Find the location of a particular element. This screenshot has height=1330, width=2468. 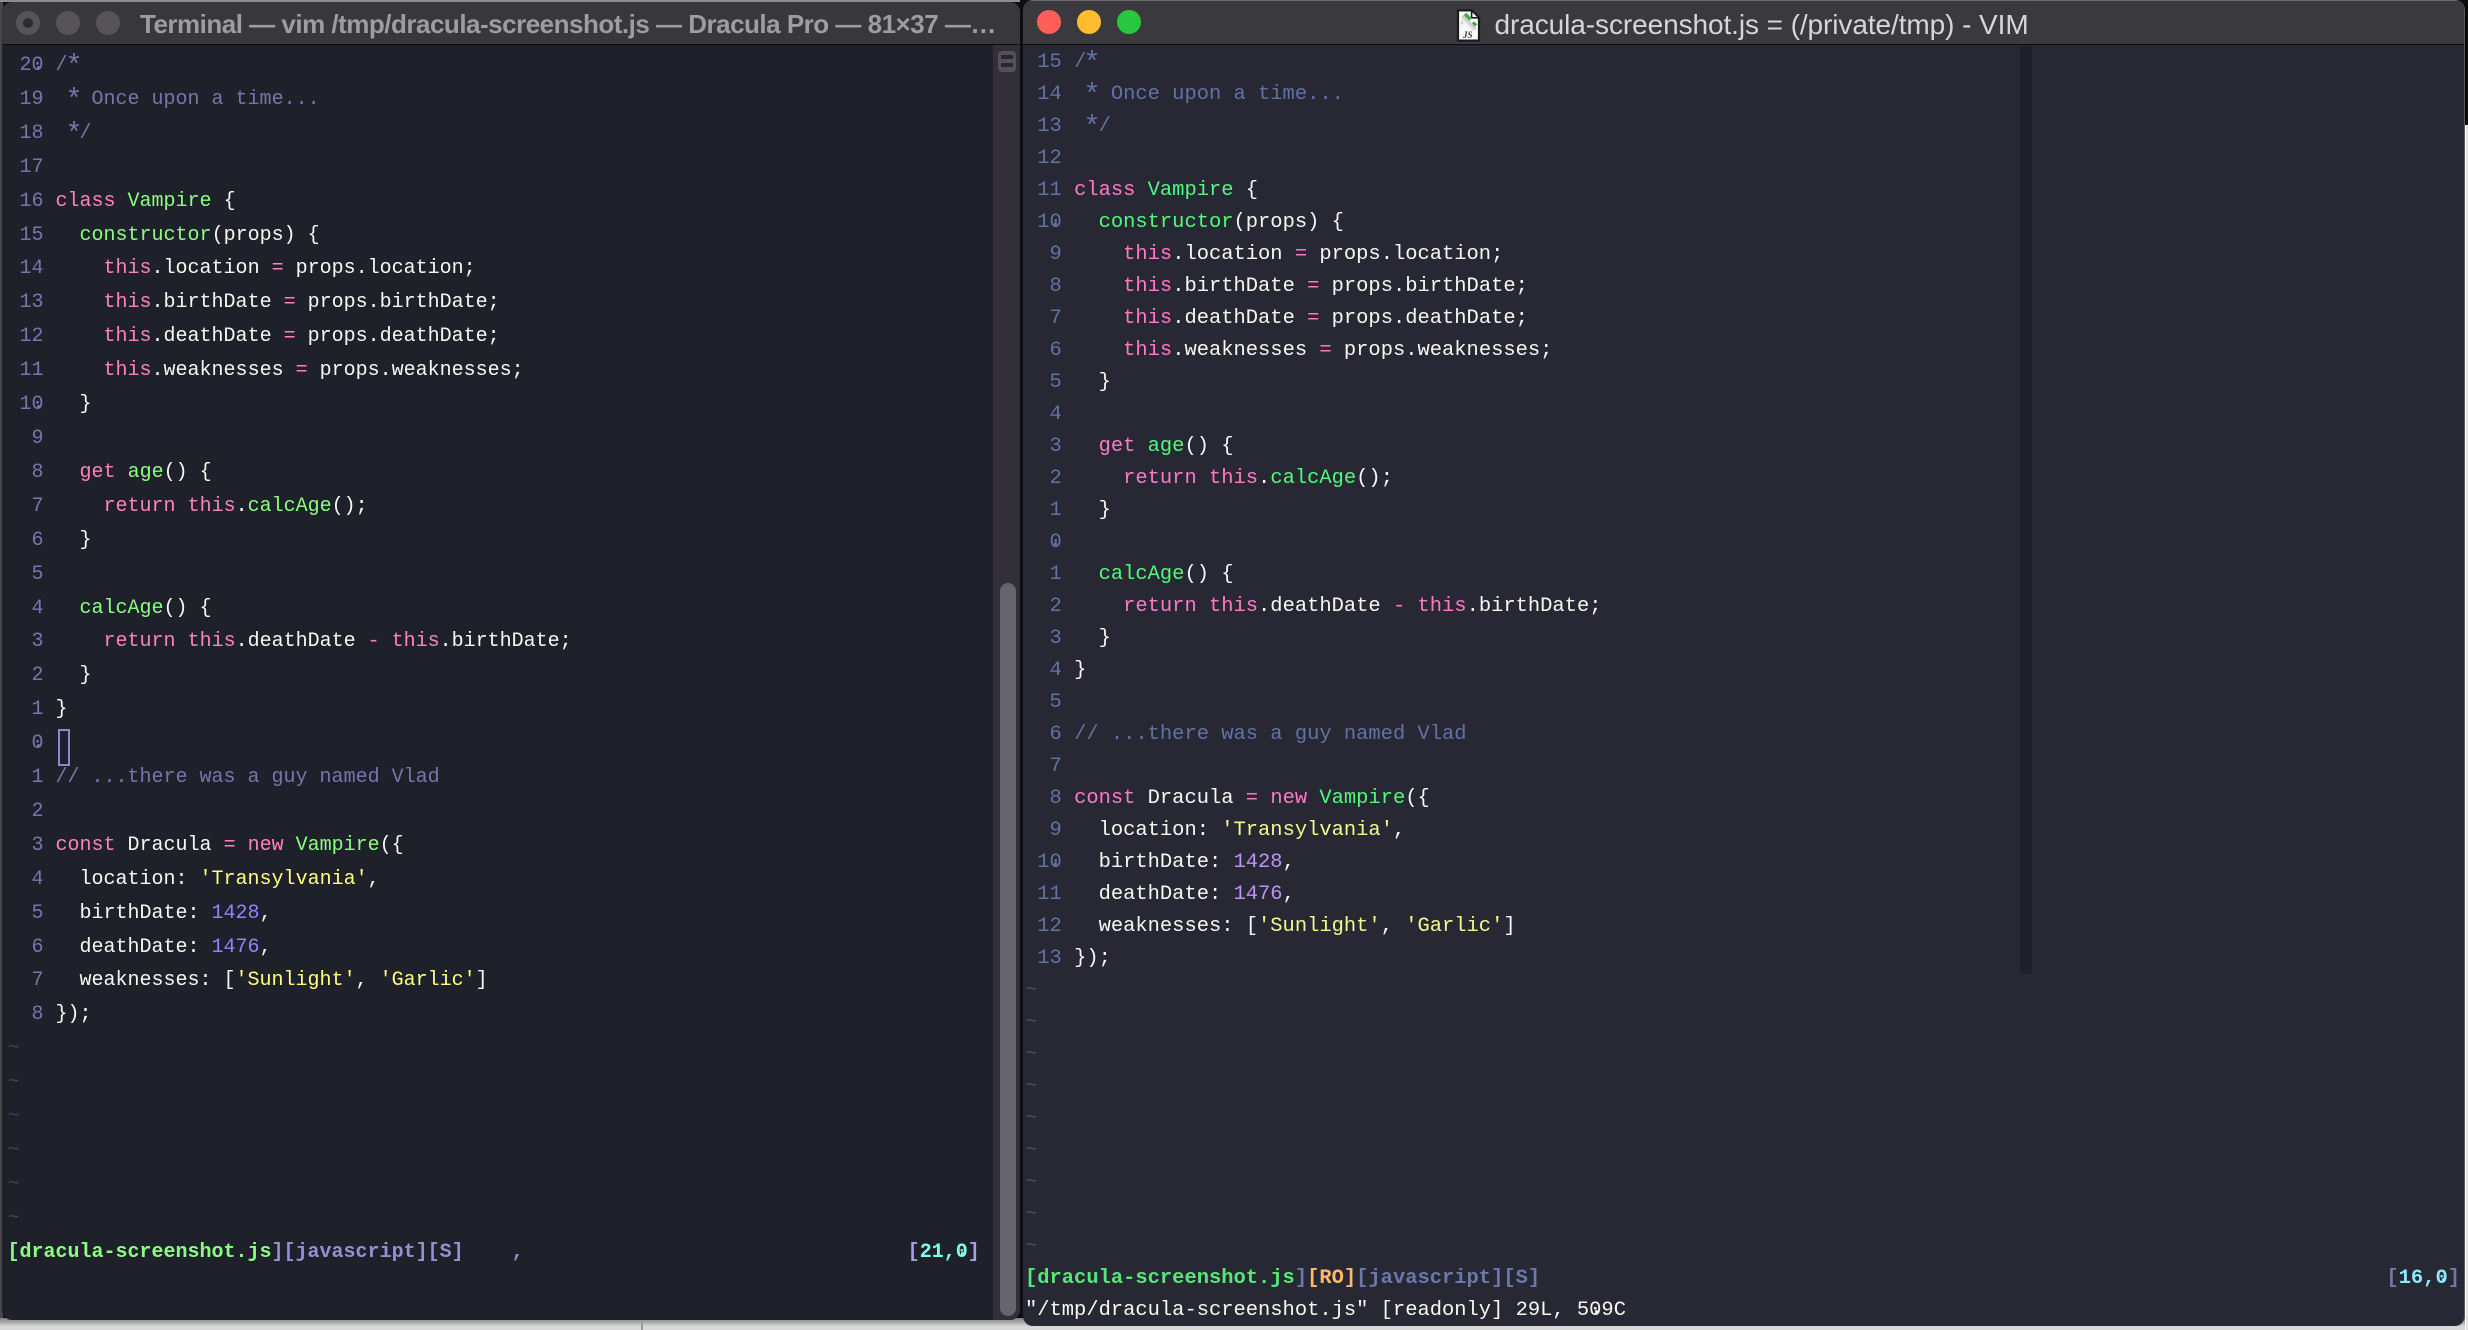

svg-text: JS is located at coordinates (1467, 35).